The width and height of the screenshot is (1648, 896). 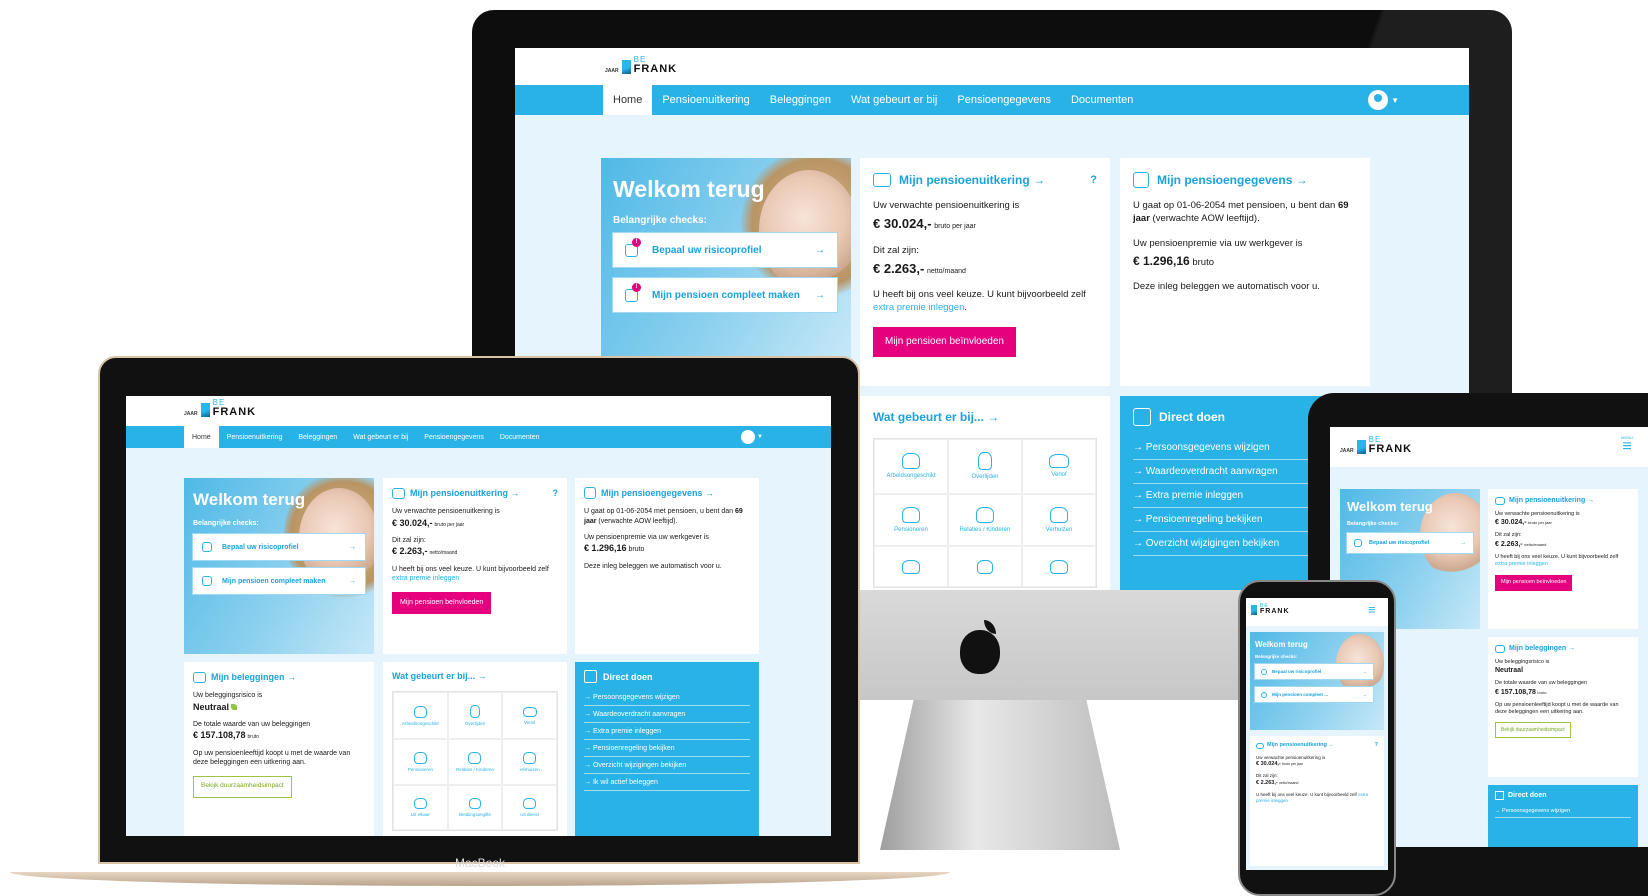 I want to click on action-extra-premie: → Extra premie inleggen, so click(x=667, y=731).